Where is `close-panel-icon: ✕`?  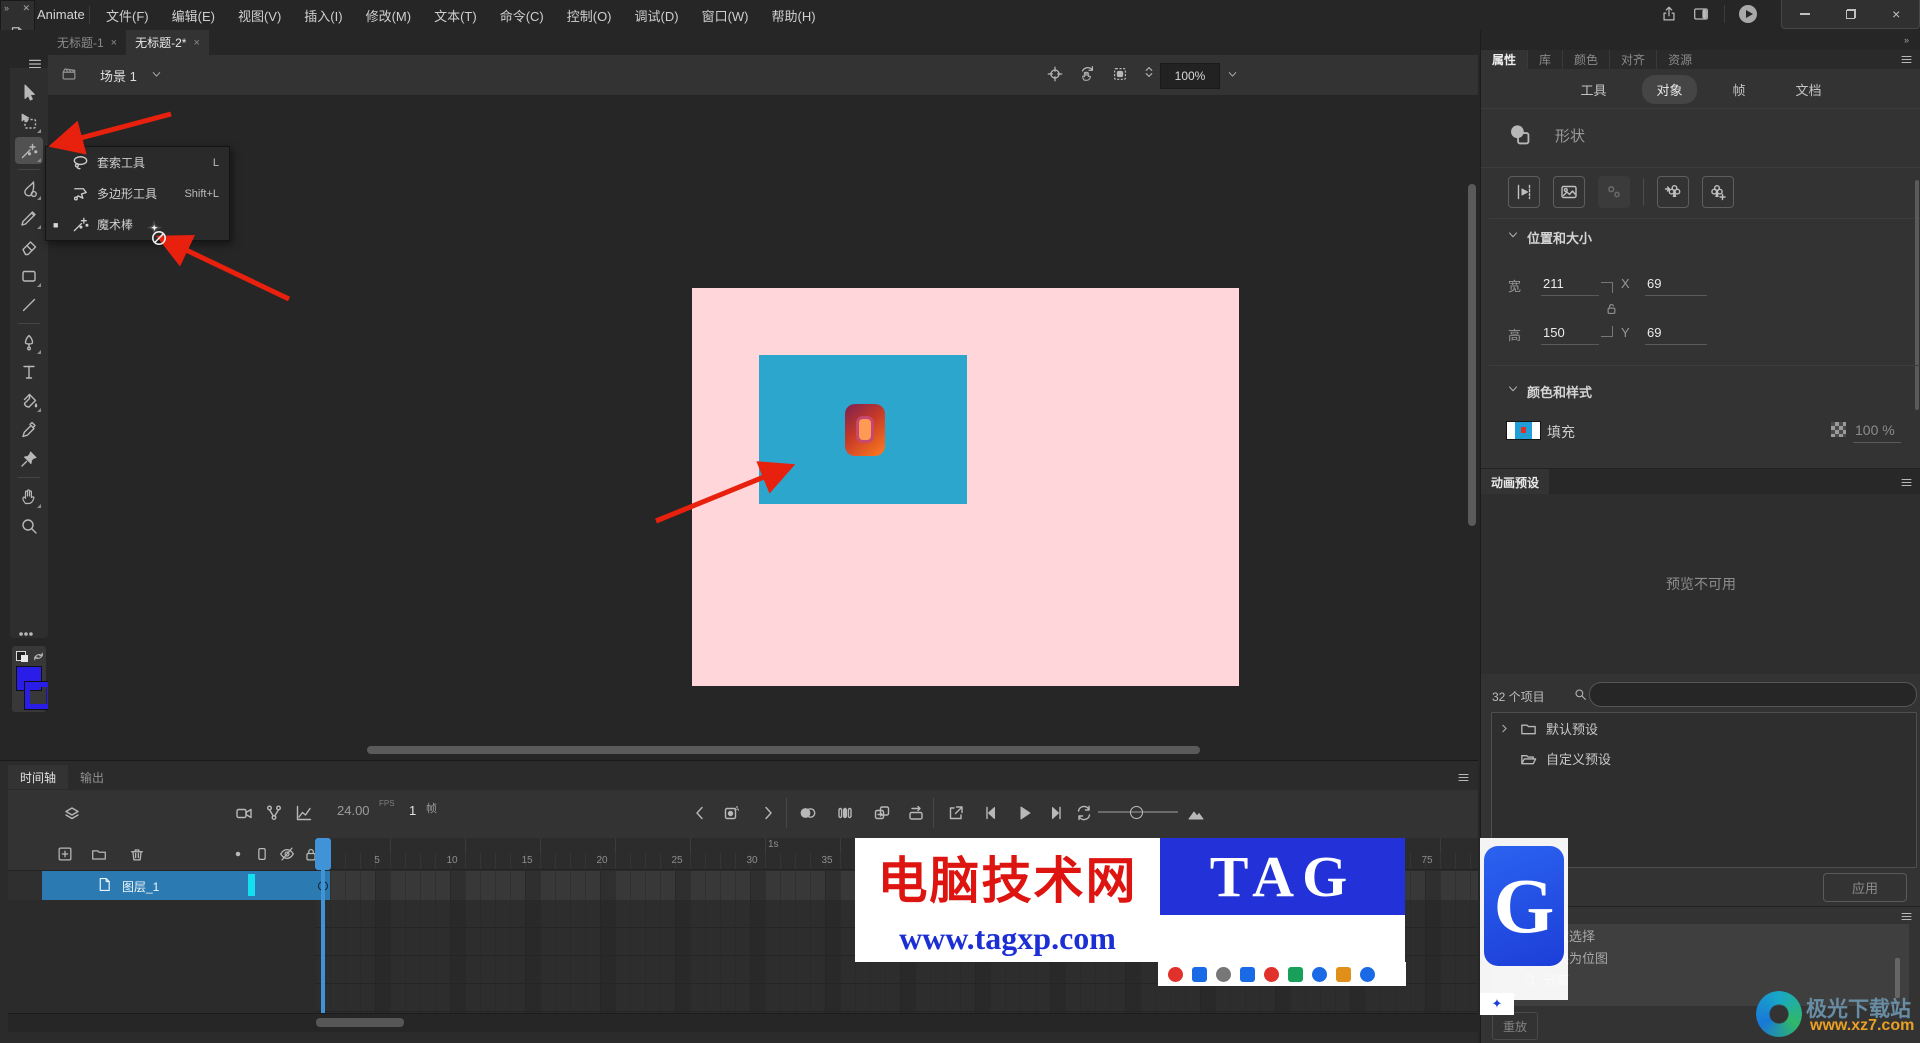
close-panel-icon: ✕ is located at coordinates (26, 8).